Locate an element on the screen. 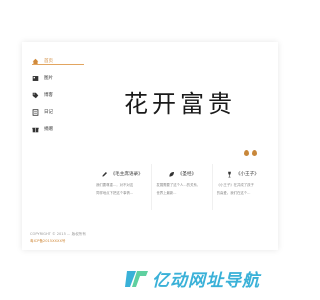 The width and height of the screenshot is (320, 300). decorative-dots is located at coordinates (250, 153).